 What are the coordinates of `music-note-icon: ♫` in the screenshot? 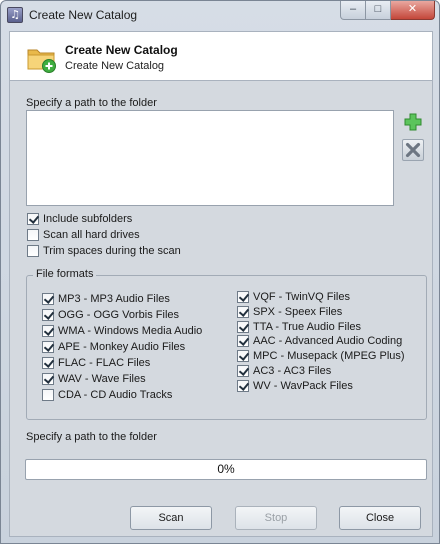 It's located at (15, 15).